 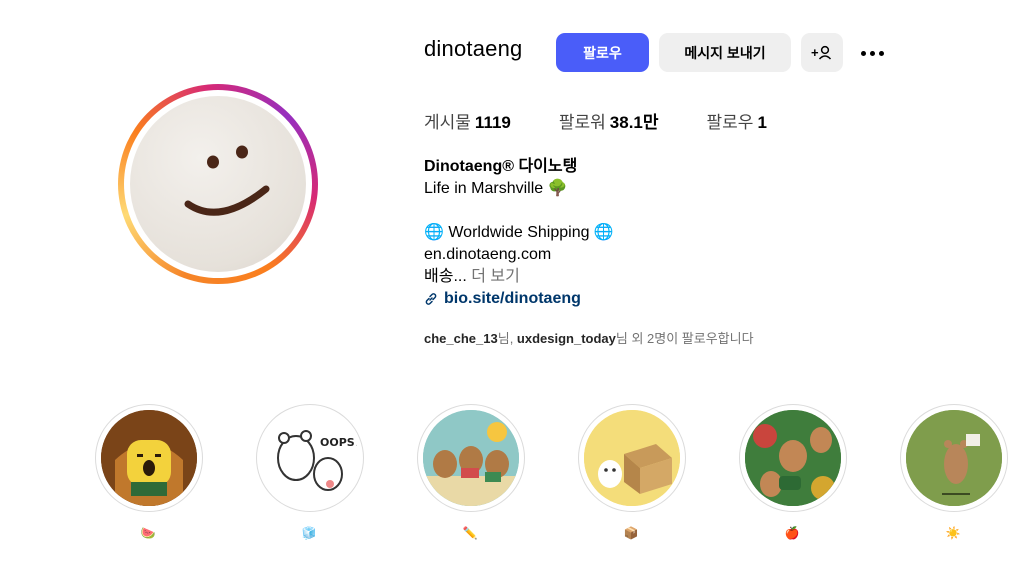 I want to click on suggest-user-button: +, so click(x=822, y=52).